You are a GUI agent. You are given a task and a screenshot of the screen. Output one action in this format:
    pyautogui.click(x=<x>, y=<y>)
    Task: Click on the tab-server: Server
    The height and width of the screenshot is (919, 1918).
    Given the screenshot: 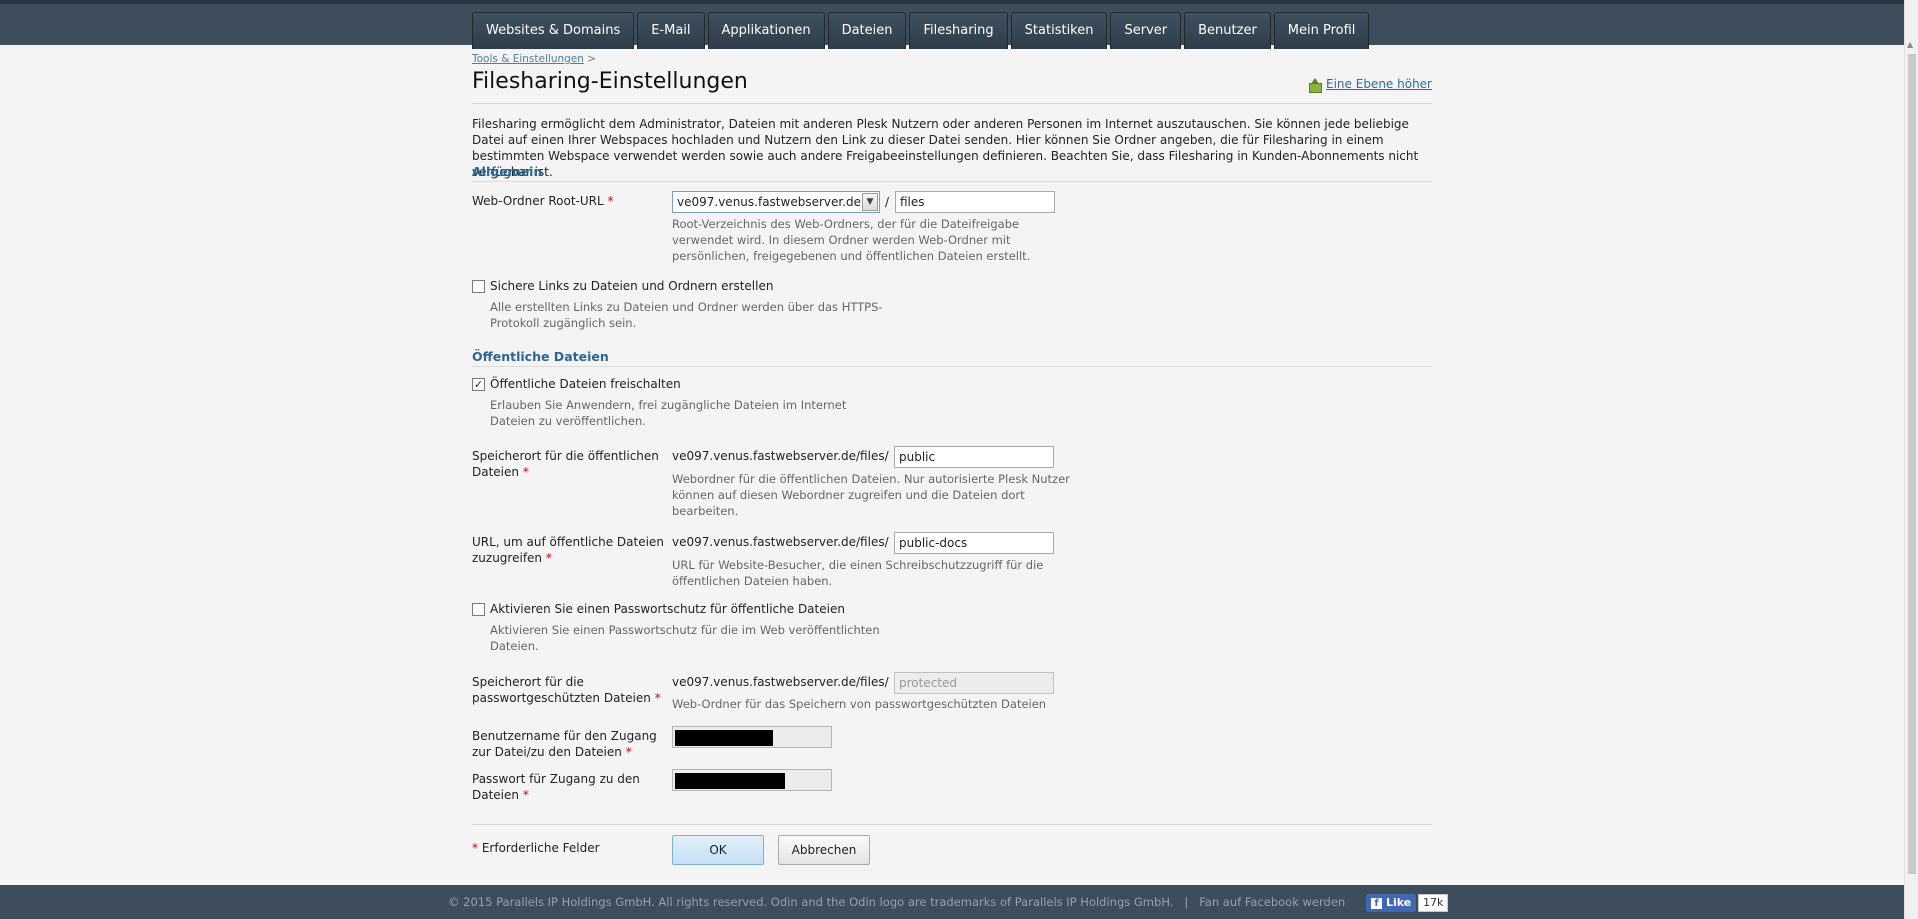 What is the action you would take?
    pyautogui.click(x=1146, y=30)
    